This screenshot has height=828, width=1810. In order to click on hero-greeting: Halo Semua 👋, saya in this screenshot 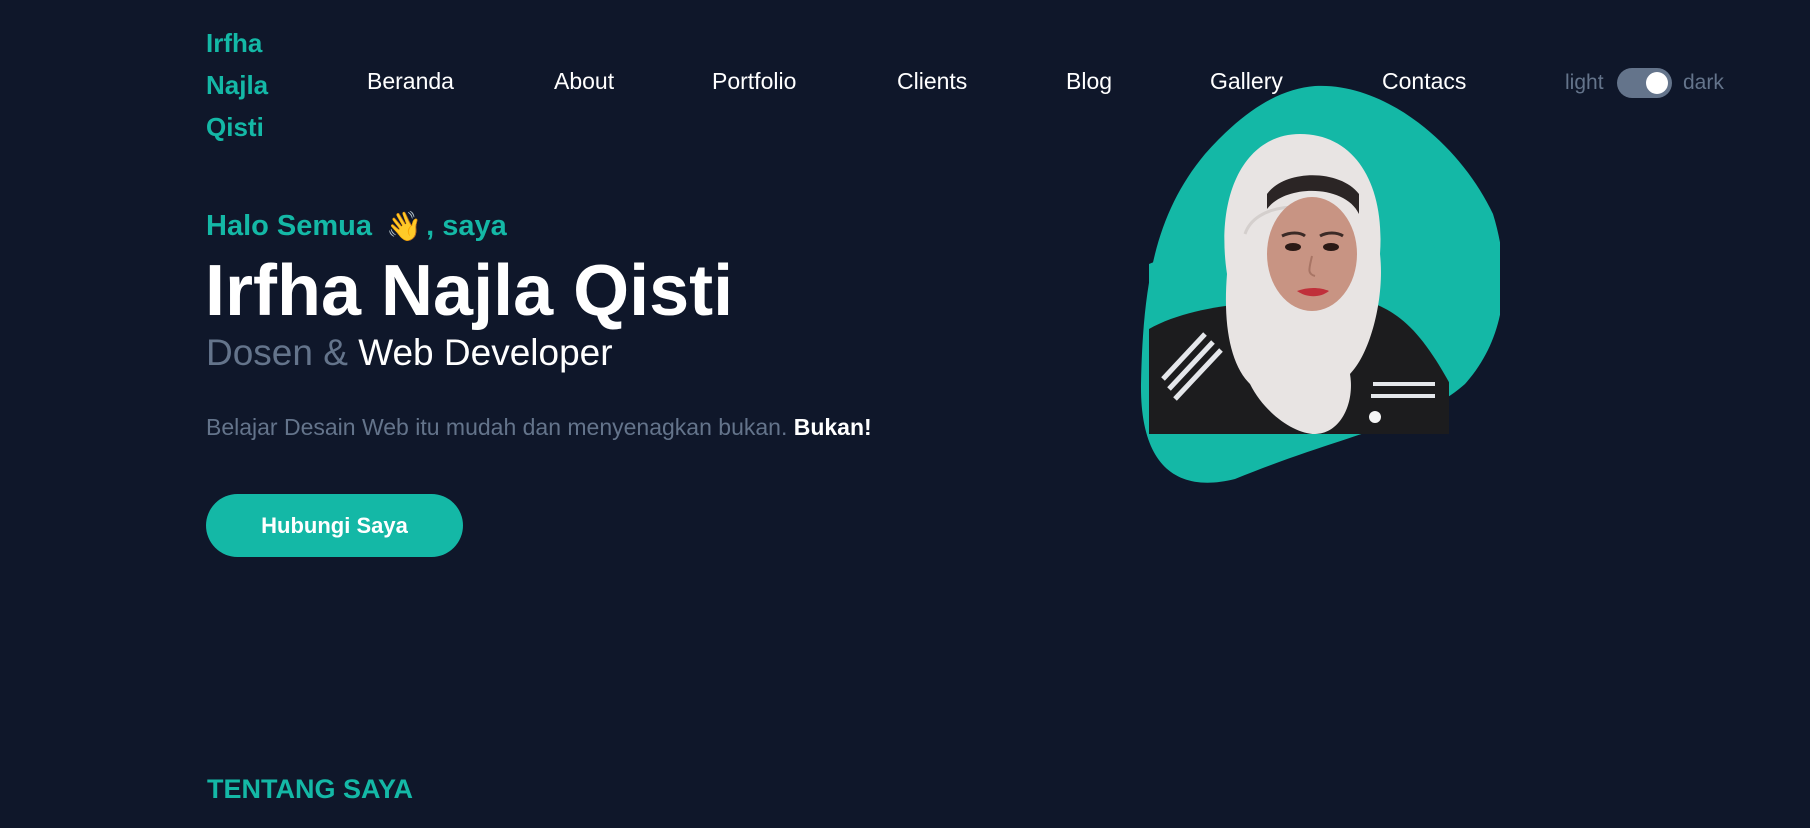, I will do `click(356, 227)`.